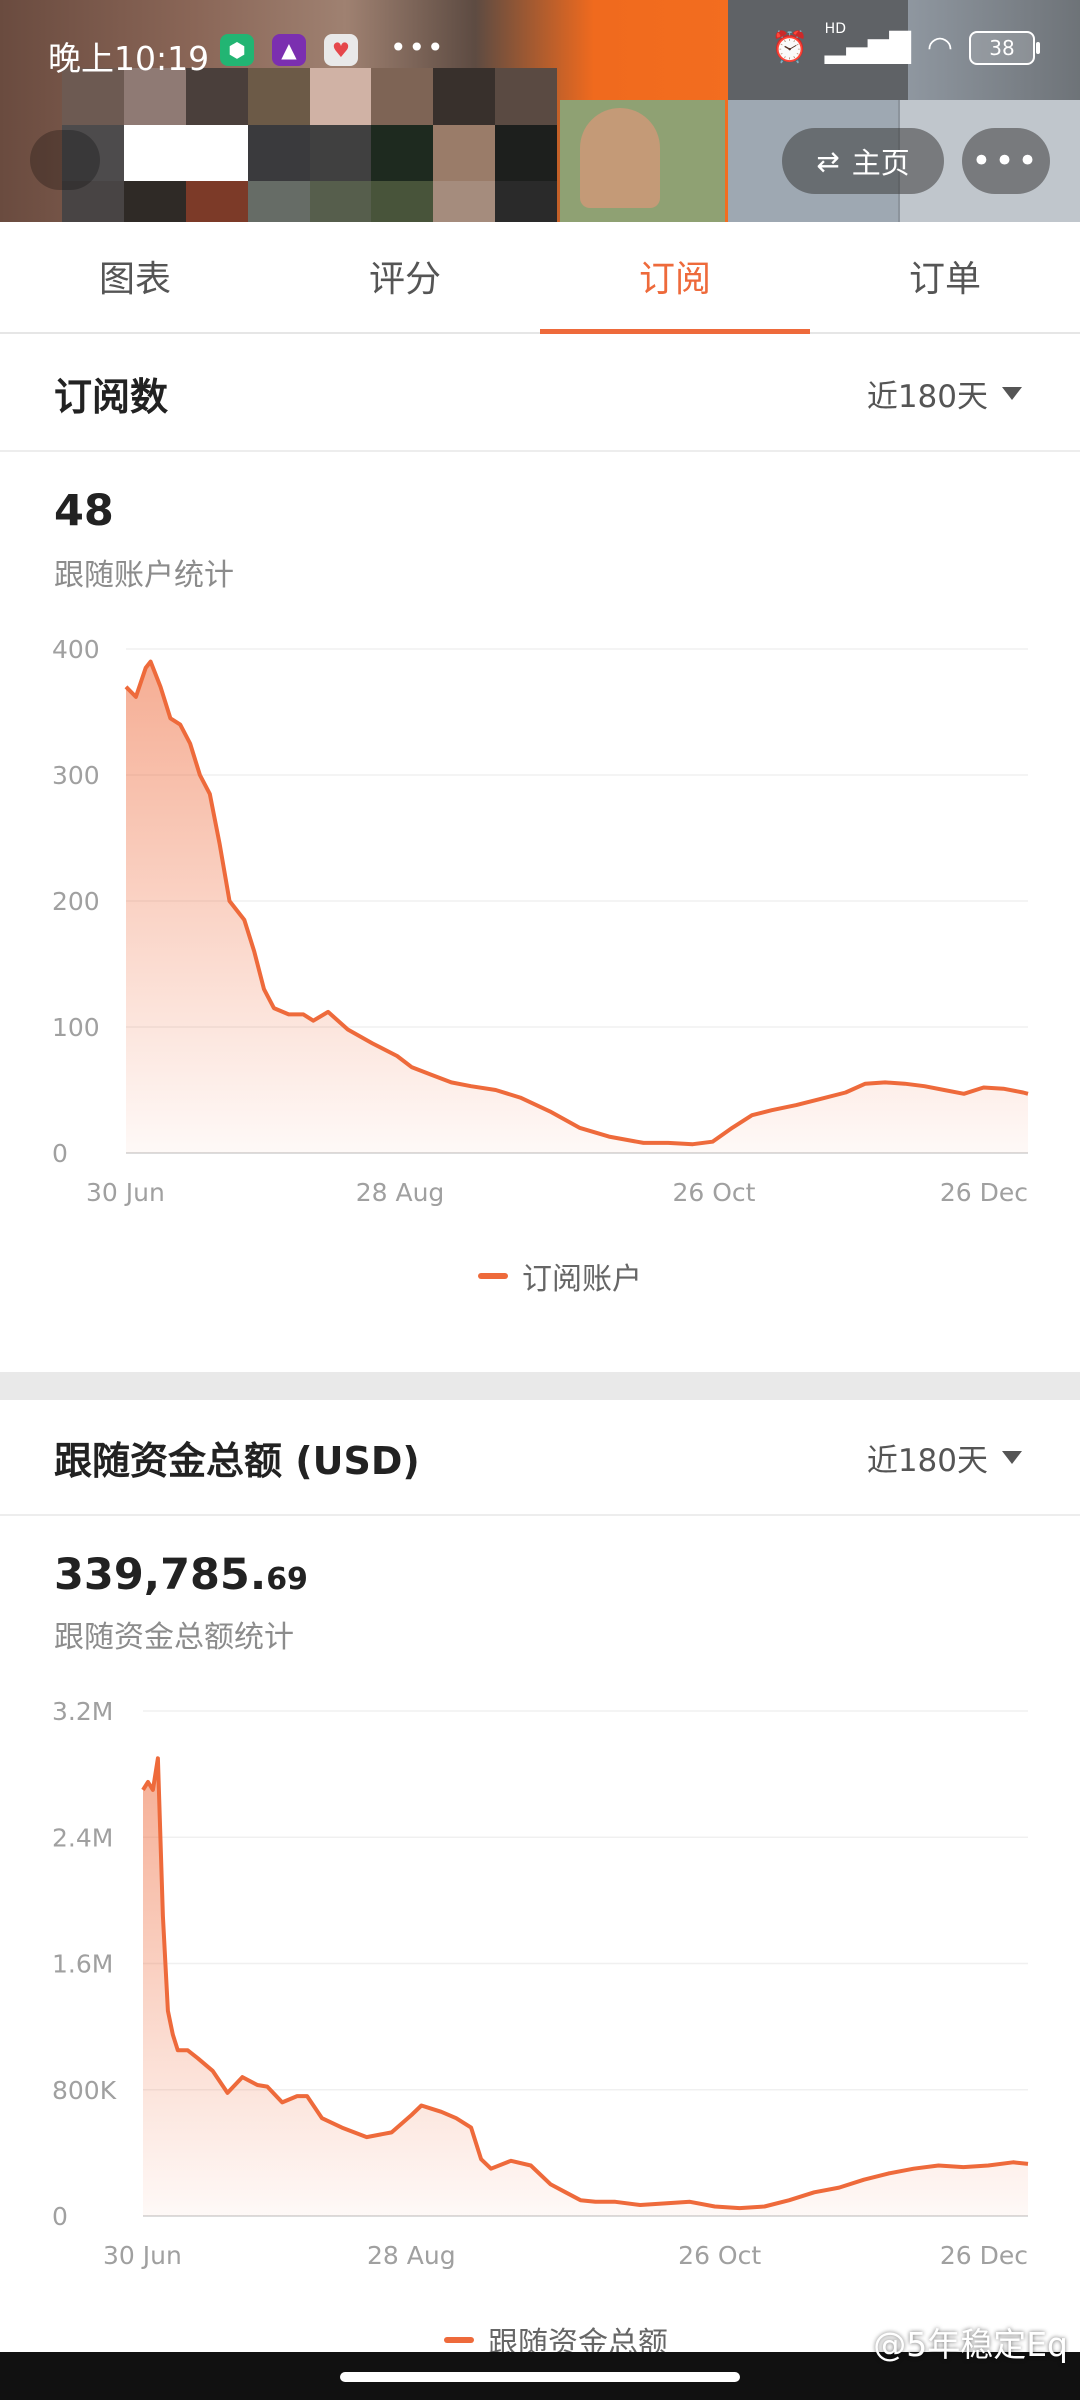 The image size is (1080, 2400). What do you see at coordinates (540, 1386) in the screenshot?
I see `section-divider` at bounding box center [540, 1386].